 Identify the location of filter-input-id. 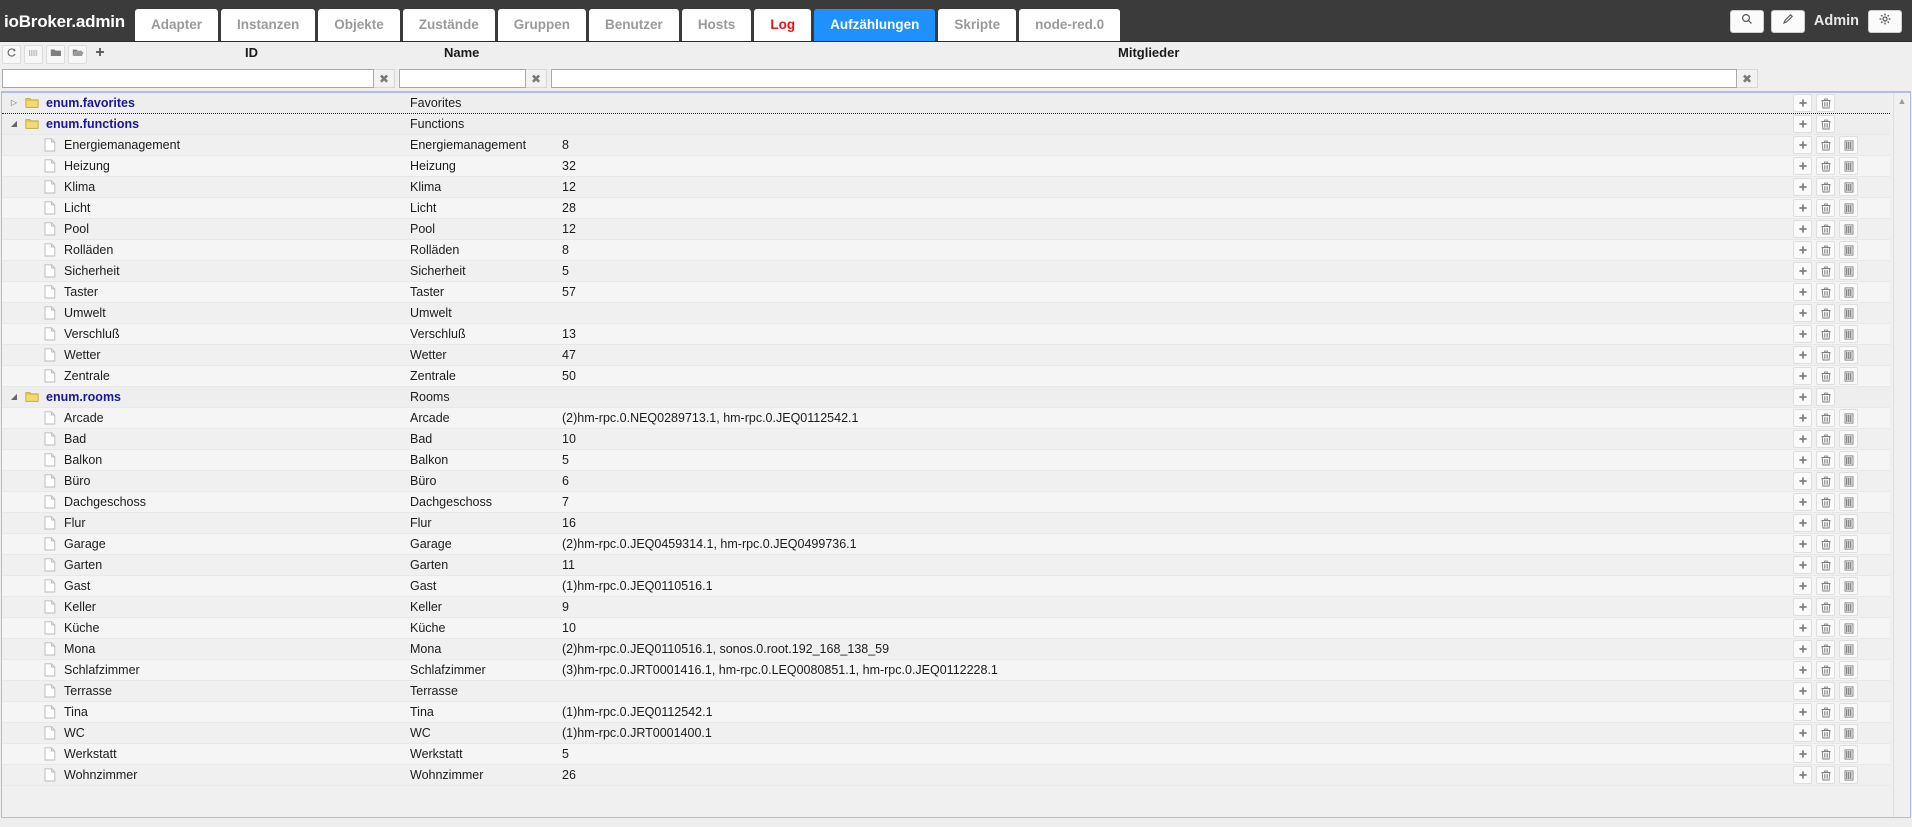
(188, 78).